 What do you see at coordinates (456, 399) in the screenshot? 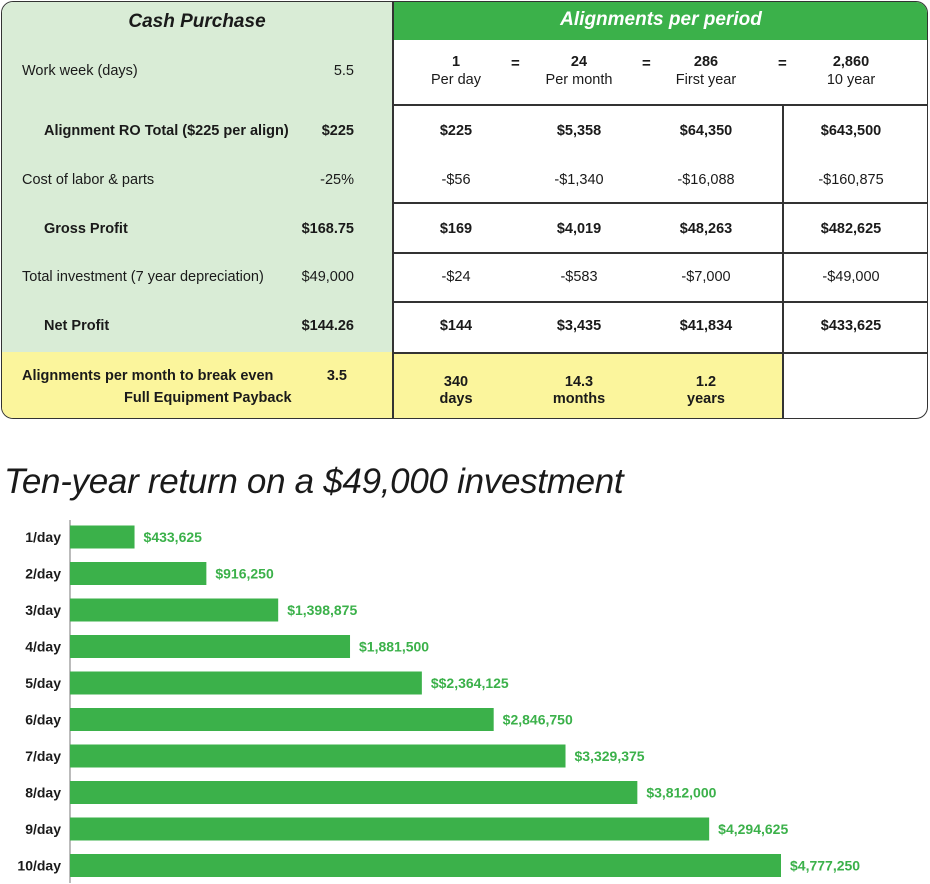
I see `payback-days-unit: days` at bounding box center [456, 399].